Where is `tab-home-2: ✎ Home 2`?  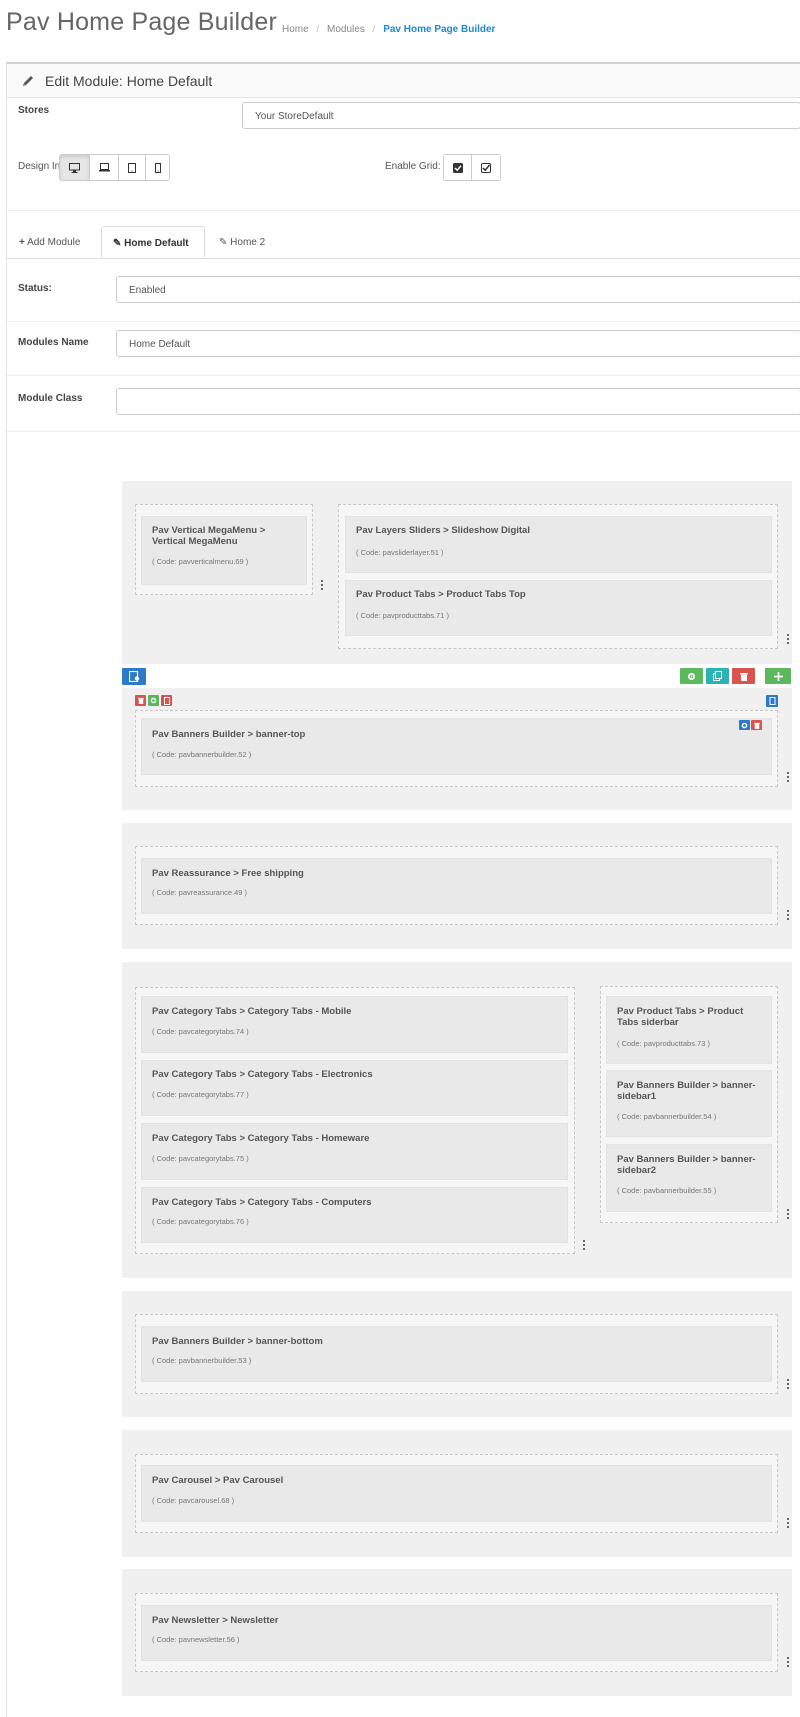 tab-home-2: ✎ Home 2 is located at coordinates (242, 242).